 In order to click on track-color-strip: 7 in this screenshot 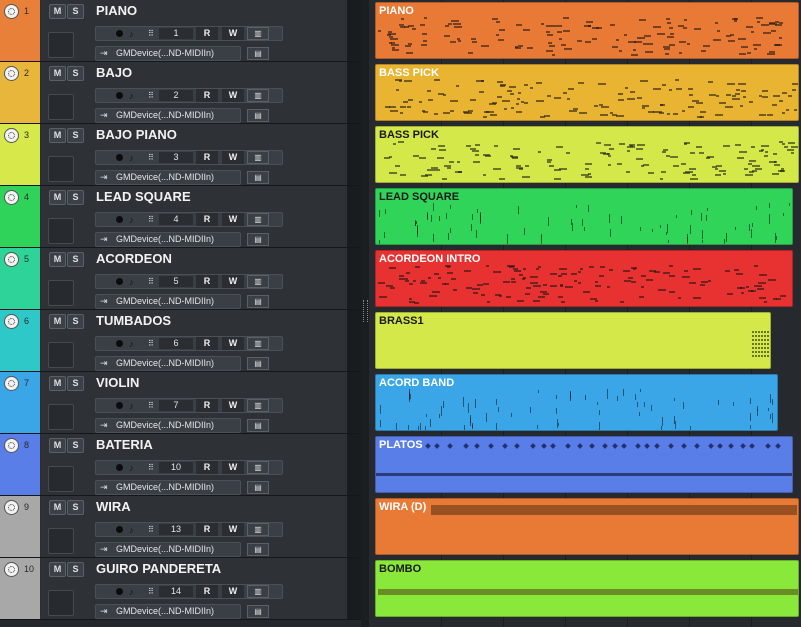, I will do `click(20, 402)`.